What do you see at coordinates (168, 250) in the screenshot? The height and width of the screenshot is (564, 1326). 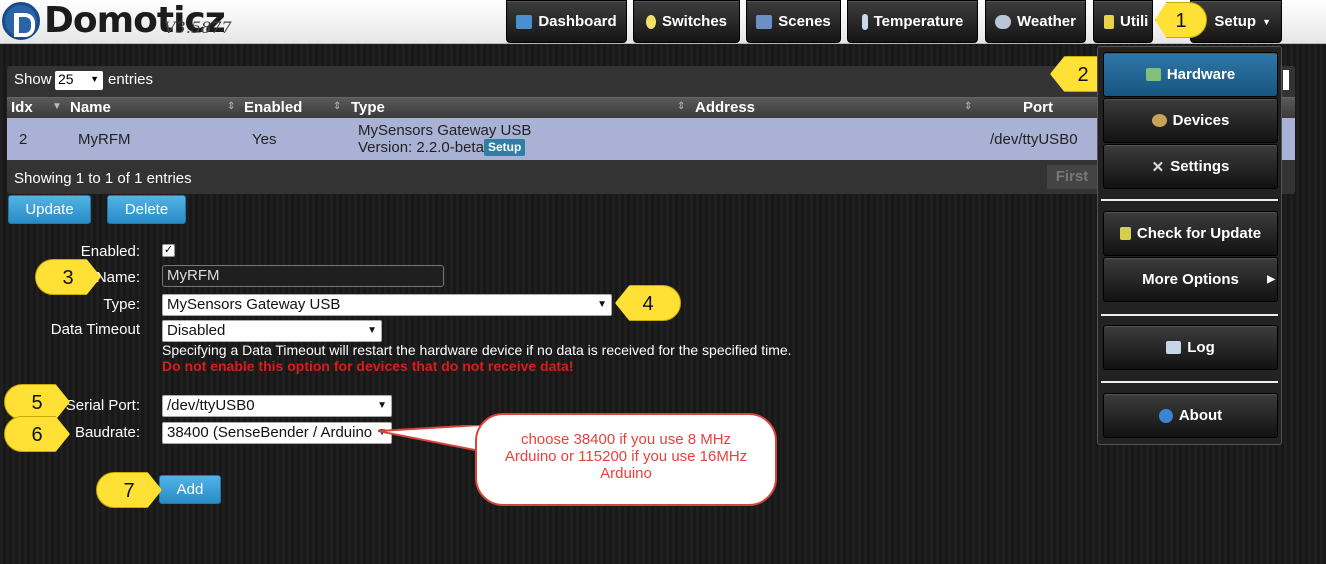 I see `enabled-checkbox: ✓` at bounding box center [168, 250].